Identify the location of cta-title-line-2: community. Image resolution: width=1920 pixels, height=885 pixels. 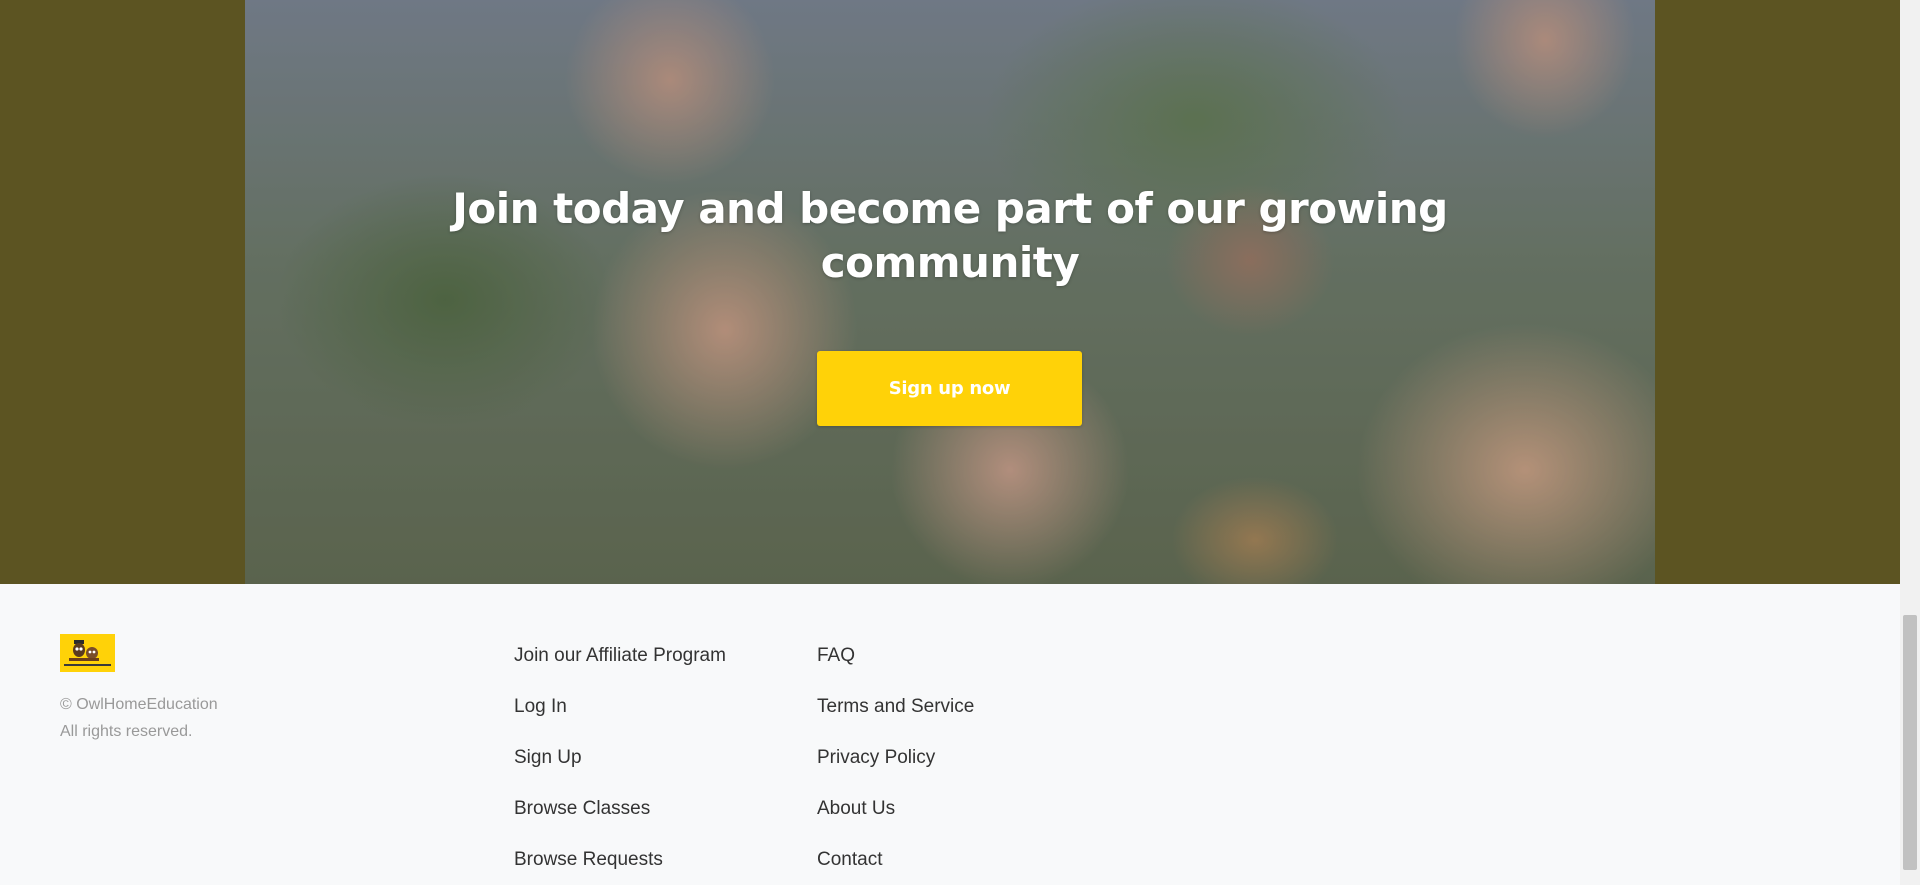
(950, 262).